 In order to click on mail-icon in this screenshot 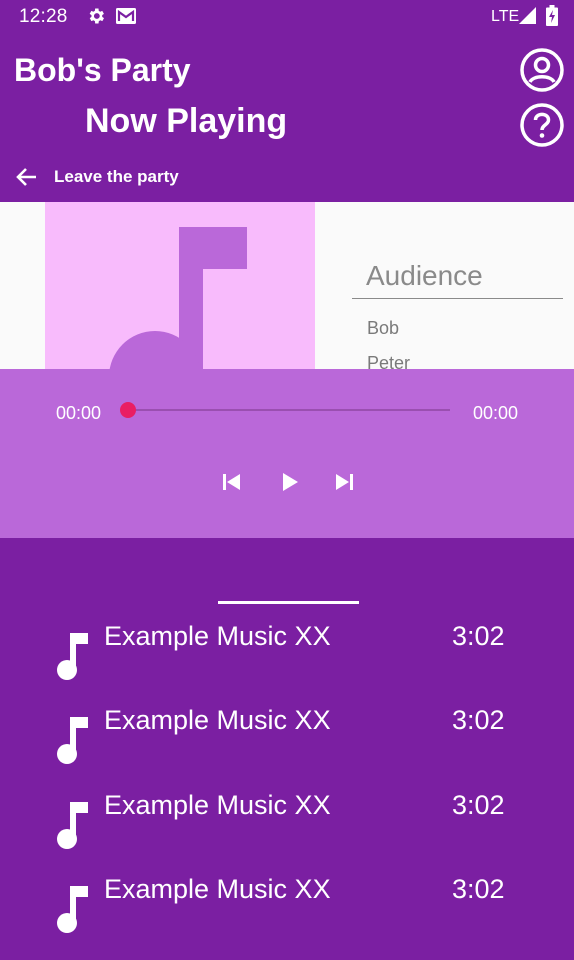, I will do `click(126, 18)`.